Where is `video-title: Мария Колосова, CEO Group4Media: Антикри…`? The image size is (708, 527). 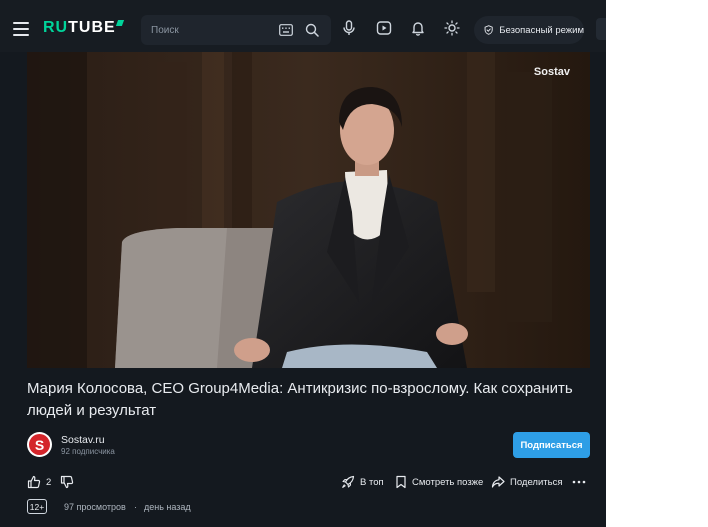 video-title: Мария Колосова, CEO Group4Media: Антикри… is located at coordinates (300, 399).